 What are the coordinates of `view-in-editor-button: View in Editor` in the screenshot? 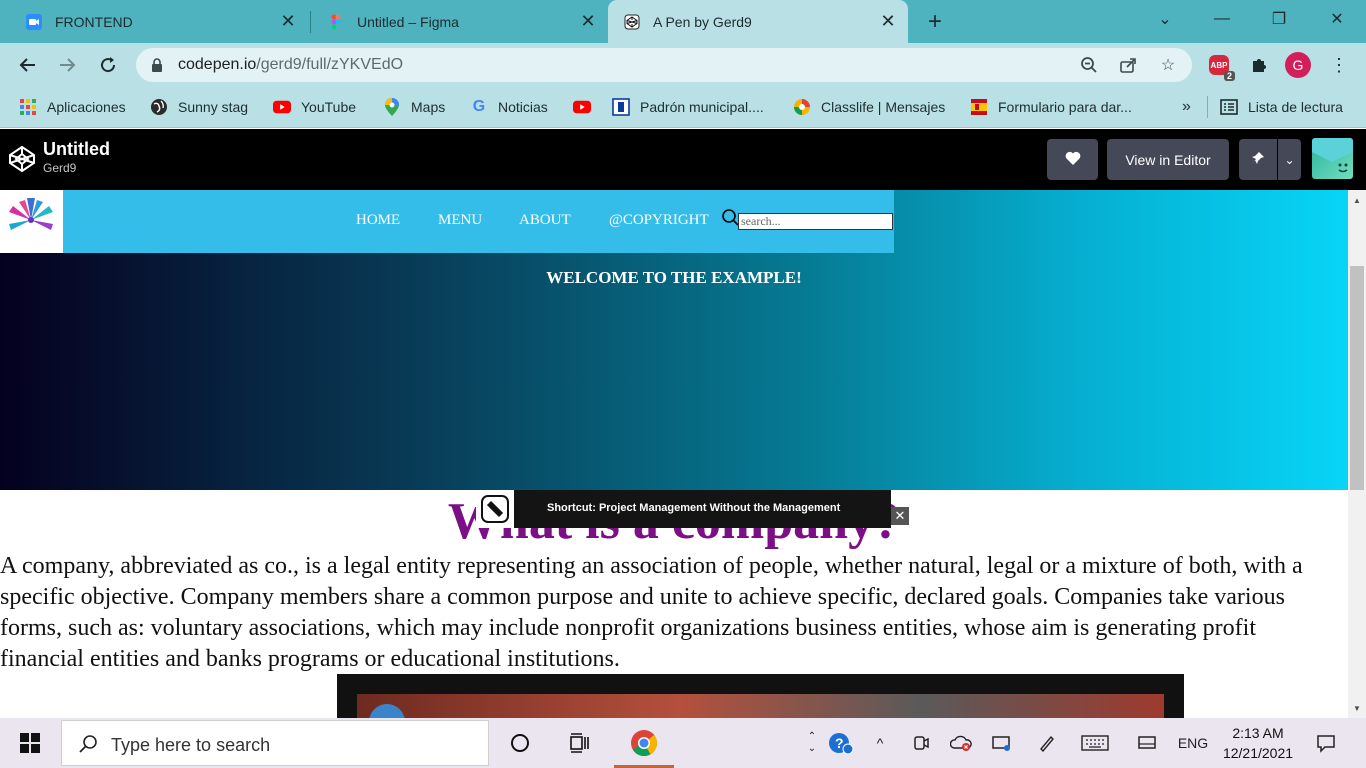 It's located at (1168, 159).